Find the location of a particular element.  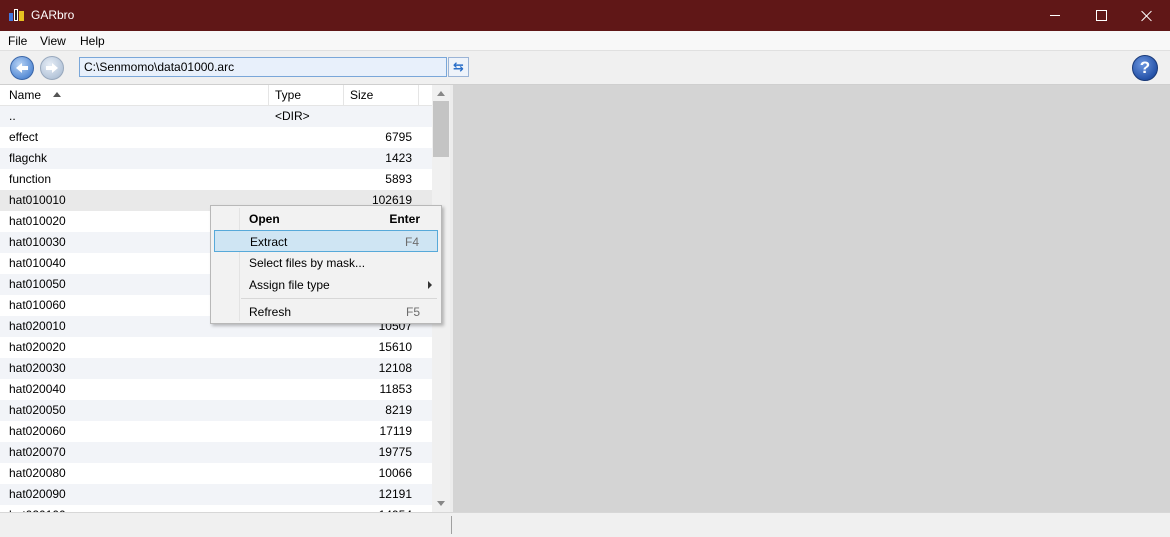

cell-name: hat020050 is located at coordinates (37, 410).